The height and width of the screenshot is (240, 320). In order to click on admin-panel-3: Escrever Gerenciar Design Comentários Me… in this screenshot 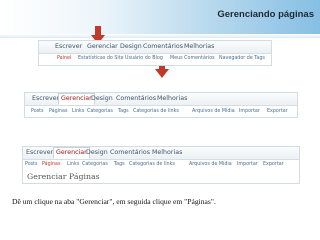, I will do `click(161, 165)`.